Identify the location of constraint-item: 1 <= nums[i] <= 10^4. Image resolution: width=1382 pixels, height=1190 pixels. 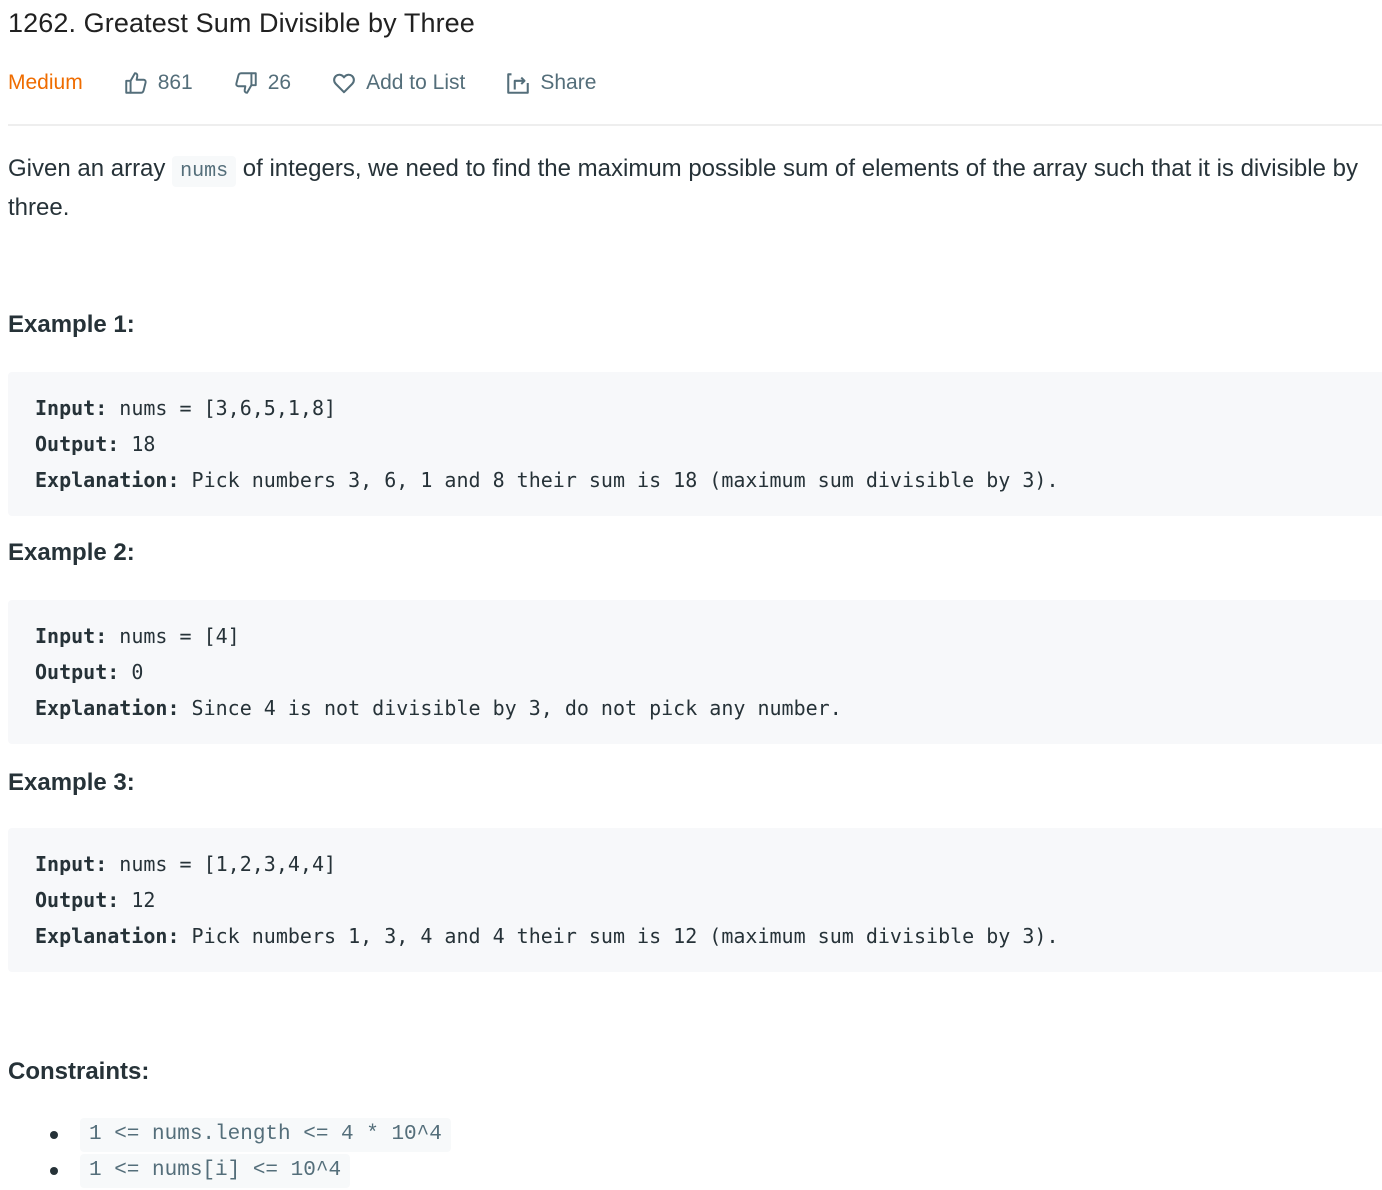
(229, 1171).